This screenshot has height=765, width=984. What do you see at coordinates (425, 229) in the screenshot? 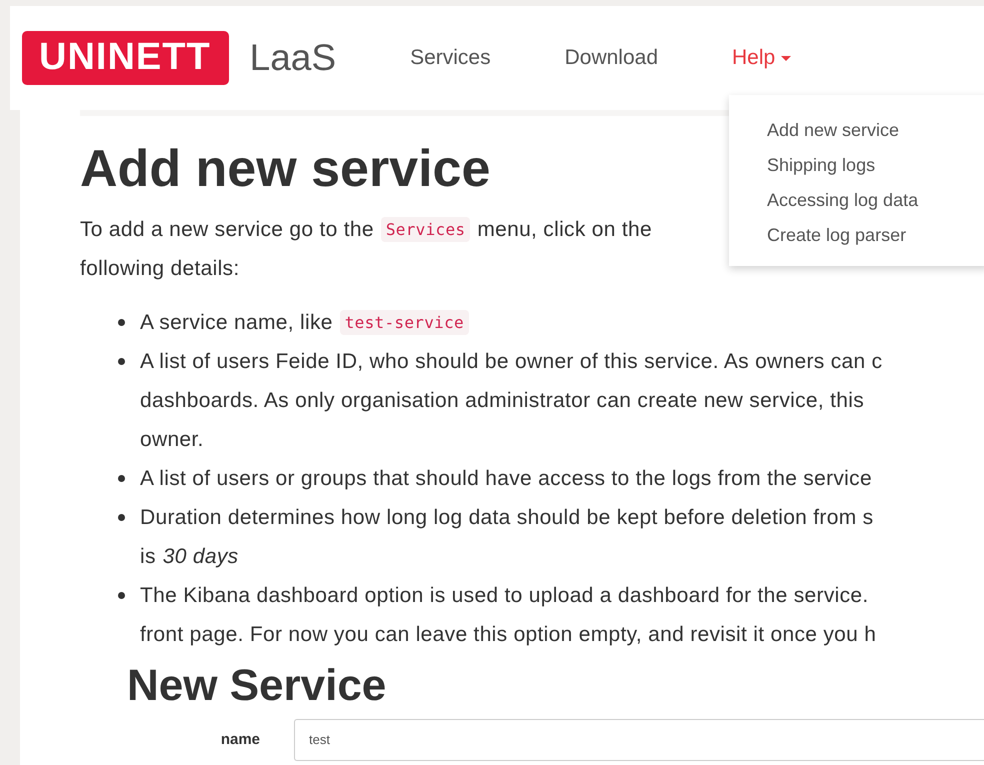
I see `inline-code: Services` at bounding box center [425, 229].